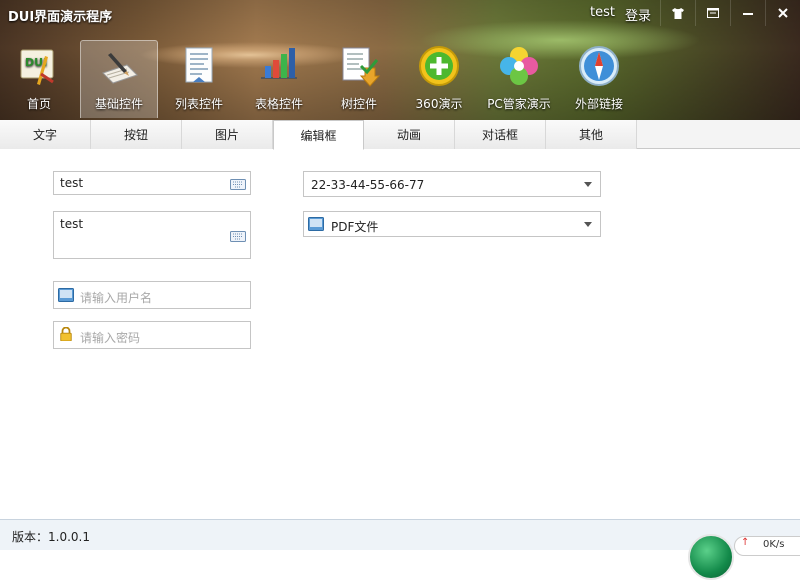 This screenshot has width=800, height=580. I want to click on user-card-icon, so click(66, 295).